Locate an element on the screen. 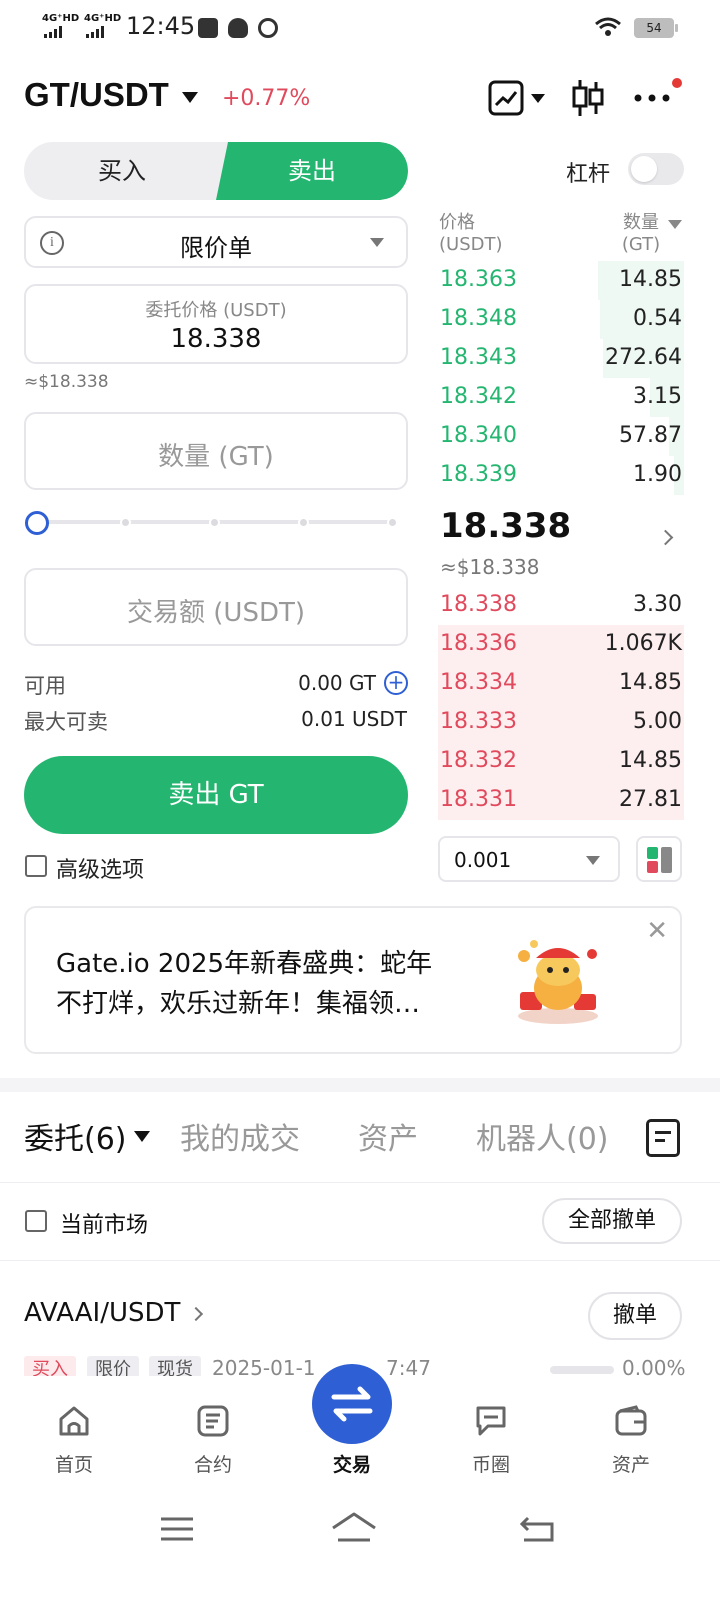 The width and height of the screenshot is (720, 1600). ask-row: 18.363 14.85 is located at coordinates (561, 280).